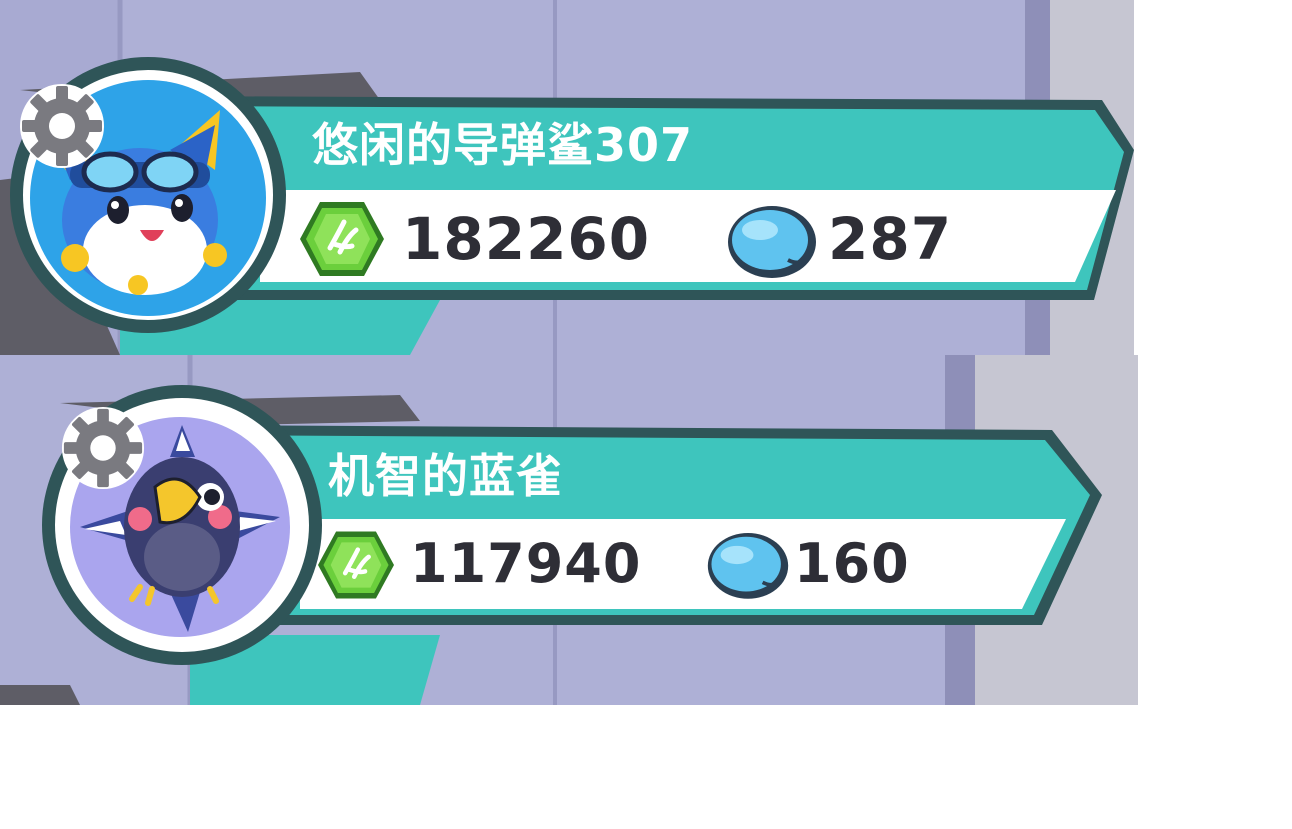 The width and height of the screenshot is (1292, 829). Describe the element at coordinates (890, 239) in the screenshot. I see `beans-value: 287` at that location.